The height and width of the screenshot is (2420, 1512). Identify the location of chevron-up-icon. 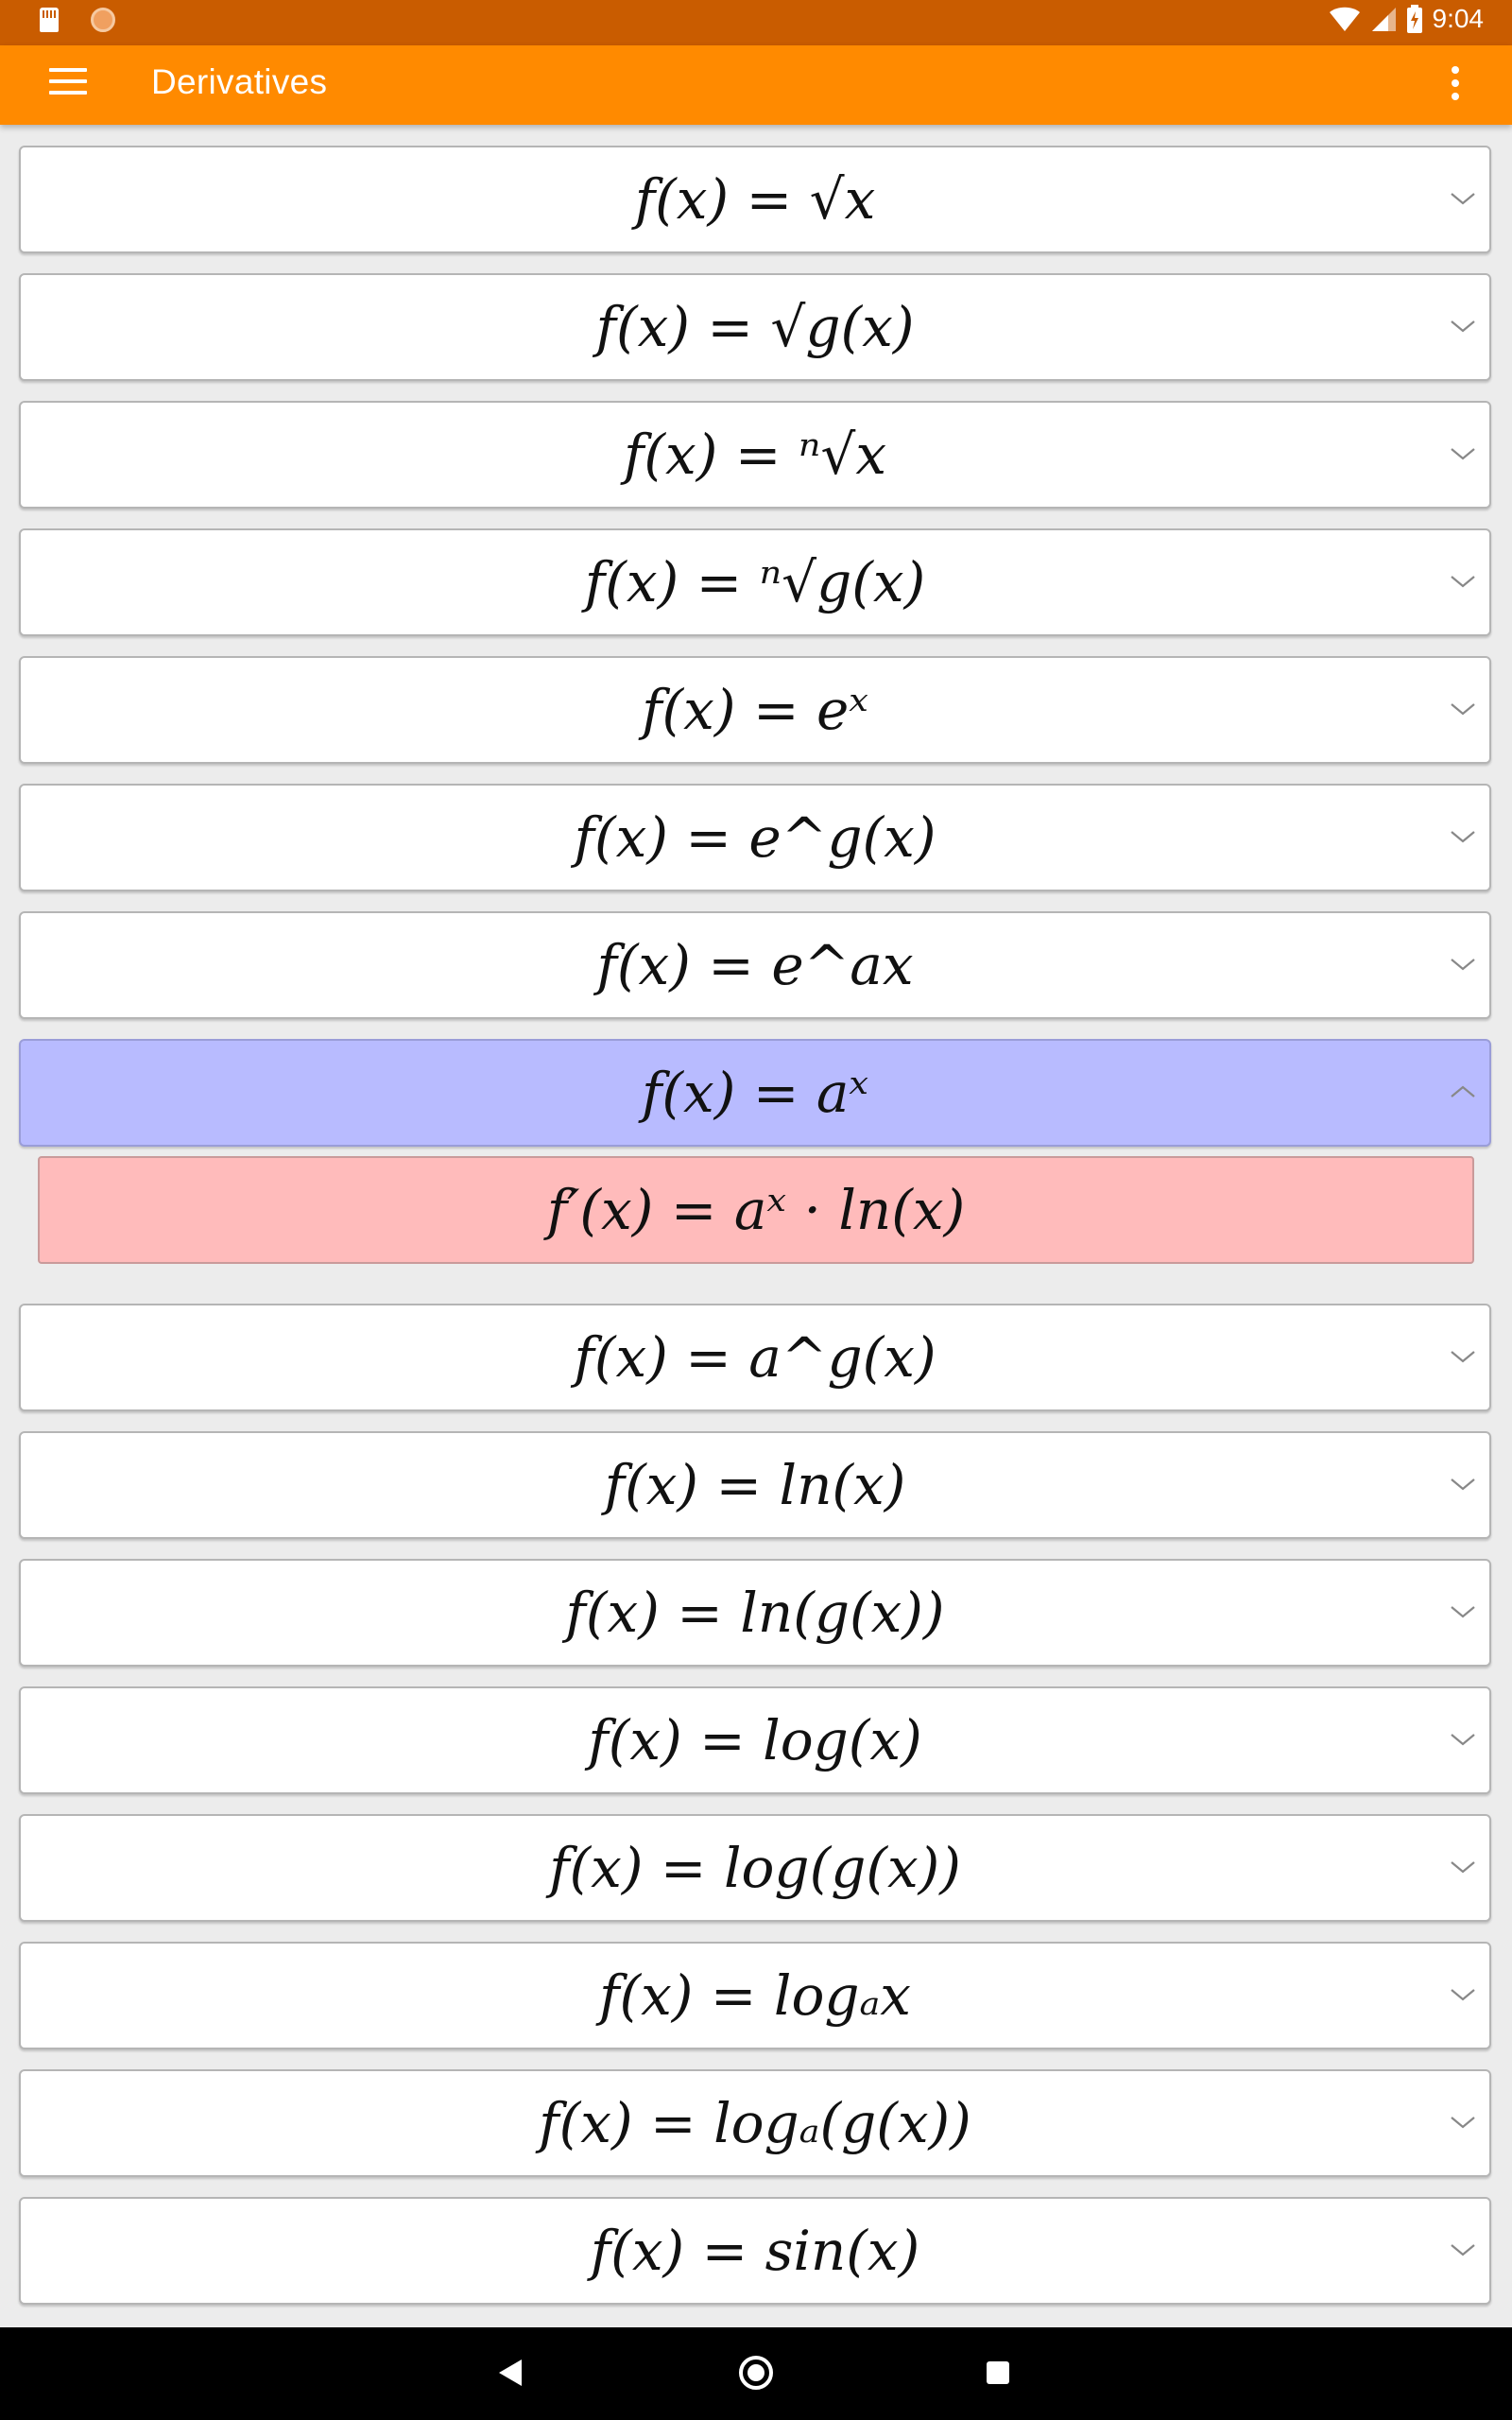
(1463, 1091).